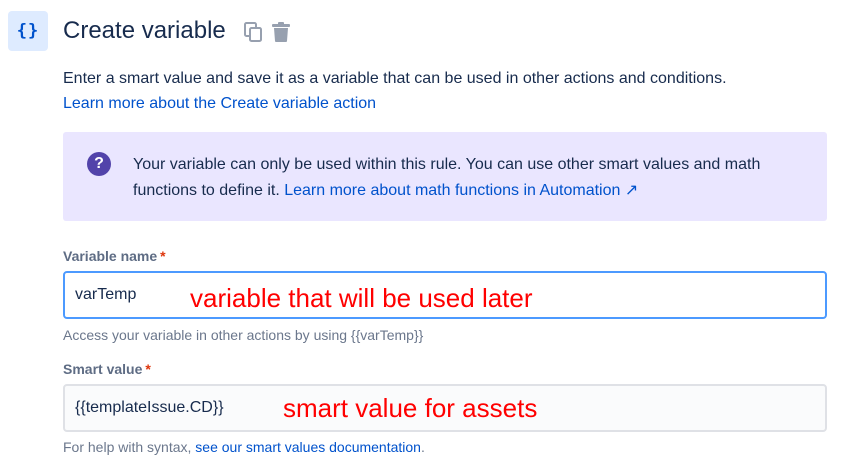 Image resolution: width=847 pixels, height=474 pixels. Describe the element at coordinates (361, 298) in the screenshot. I see `annotation-variable: variable that will be used later` at that location.